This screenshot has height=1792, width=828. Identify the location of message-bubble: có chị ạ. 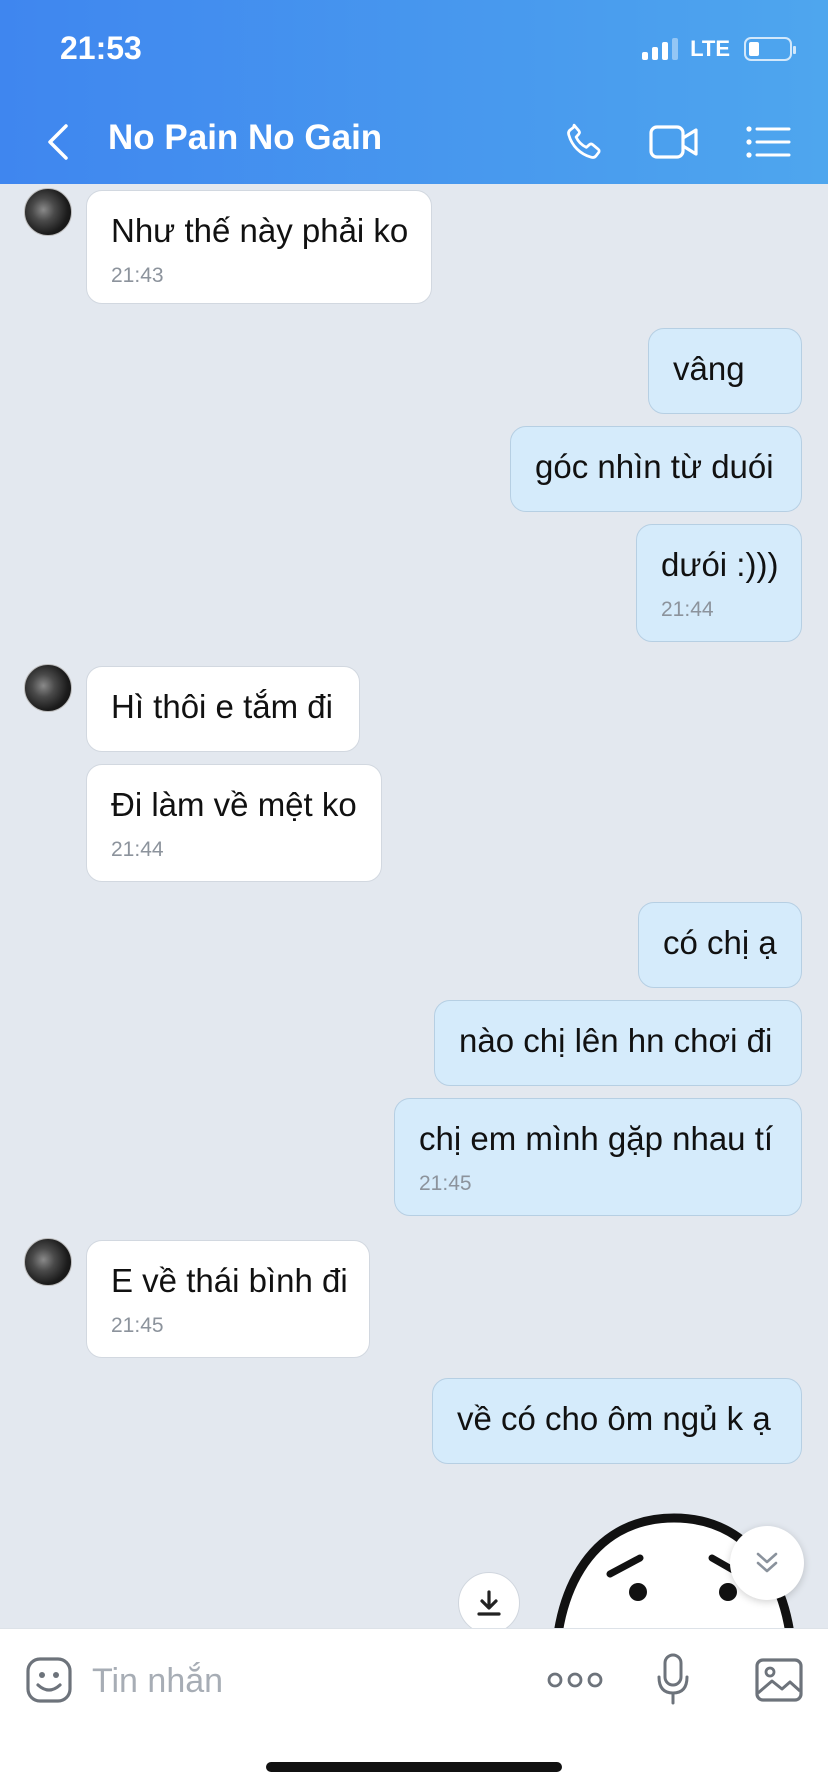
(720, 945).